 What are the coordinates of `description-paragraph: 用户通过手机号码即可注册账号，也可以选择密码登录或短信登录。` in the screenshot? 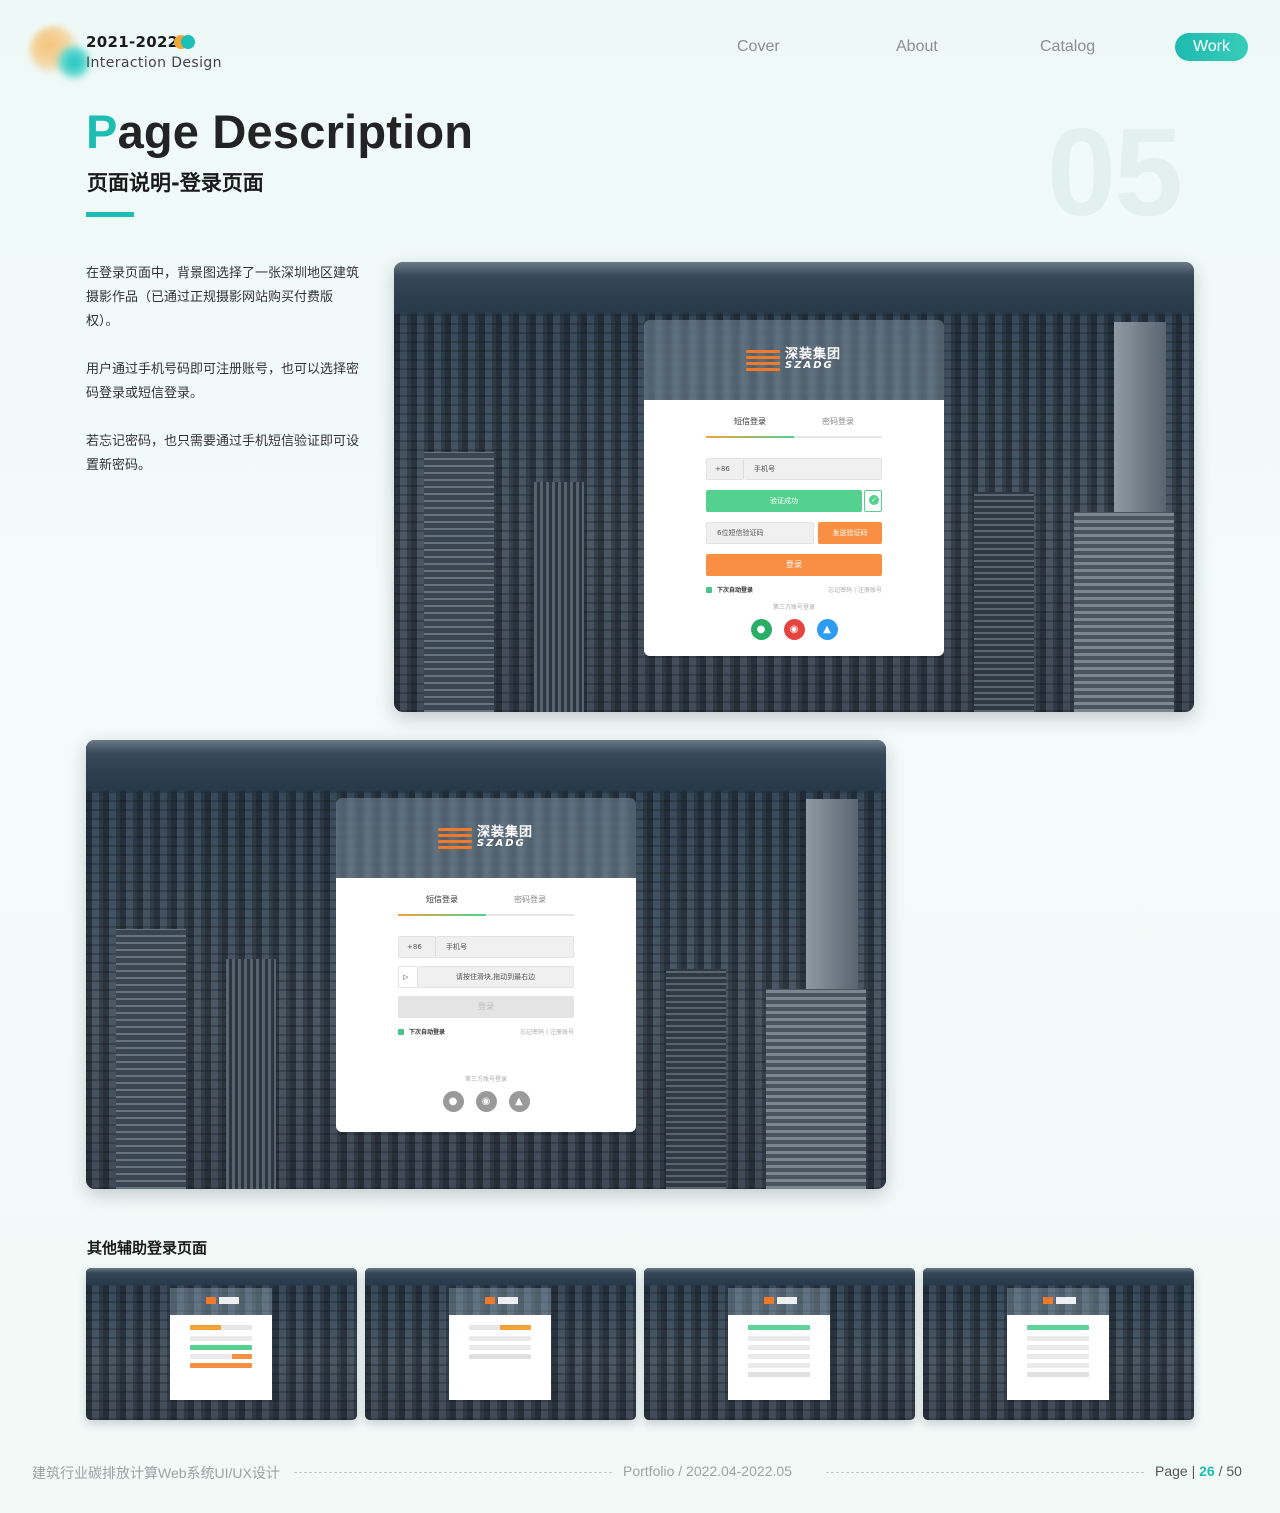 It's located at (223, 381).